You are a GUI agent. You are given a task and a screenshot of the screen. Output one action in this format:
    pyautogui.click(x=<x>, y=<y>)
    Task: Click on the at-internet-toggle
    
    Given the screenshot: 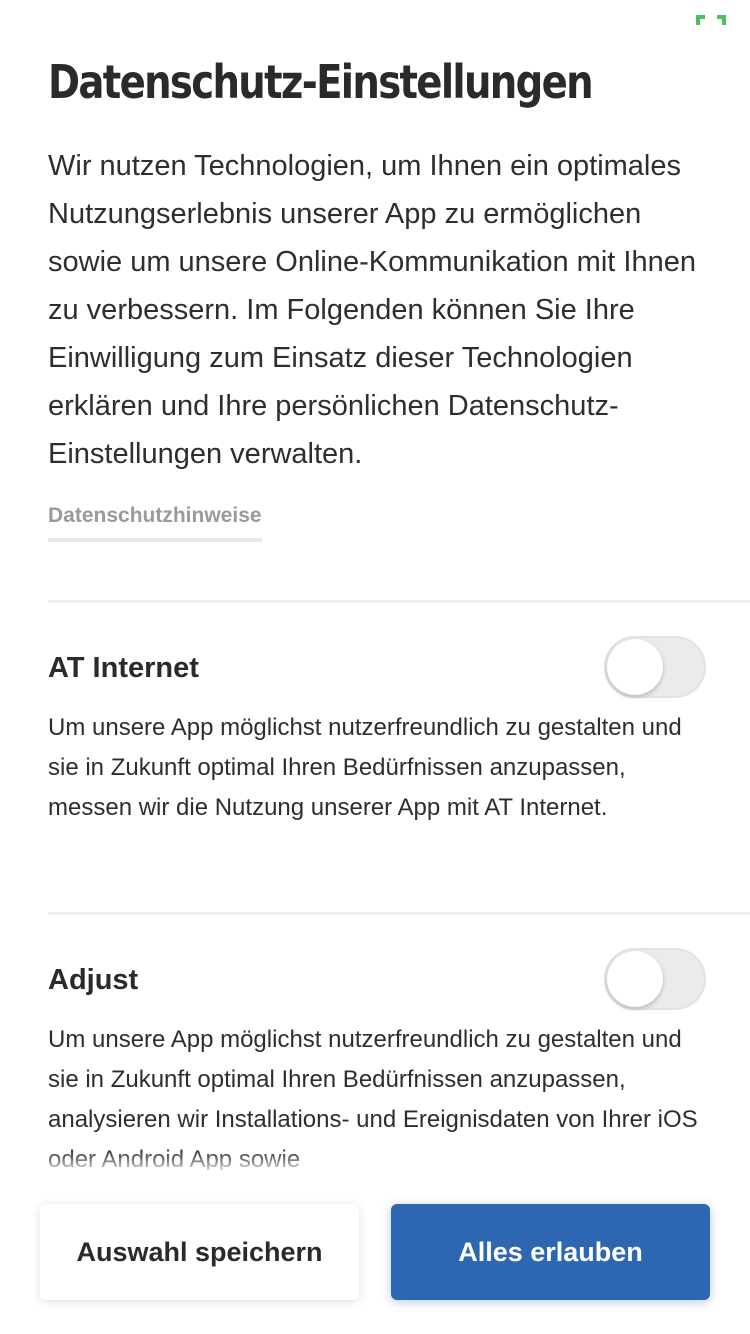 What is the action you would take?
    pyautogui.click(x=655, y=667)
    